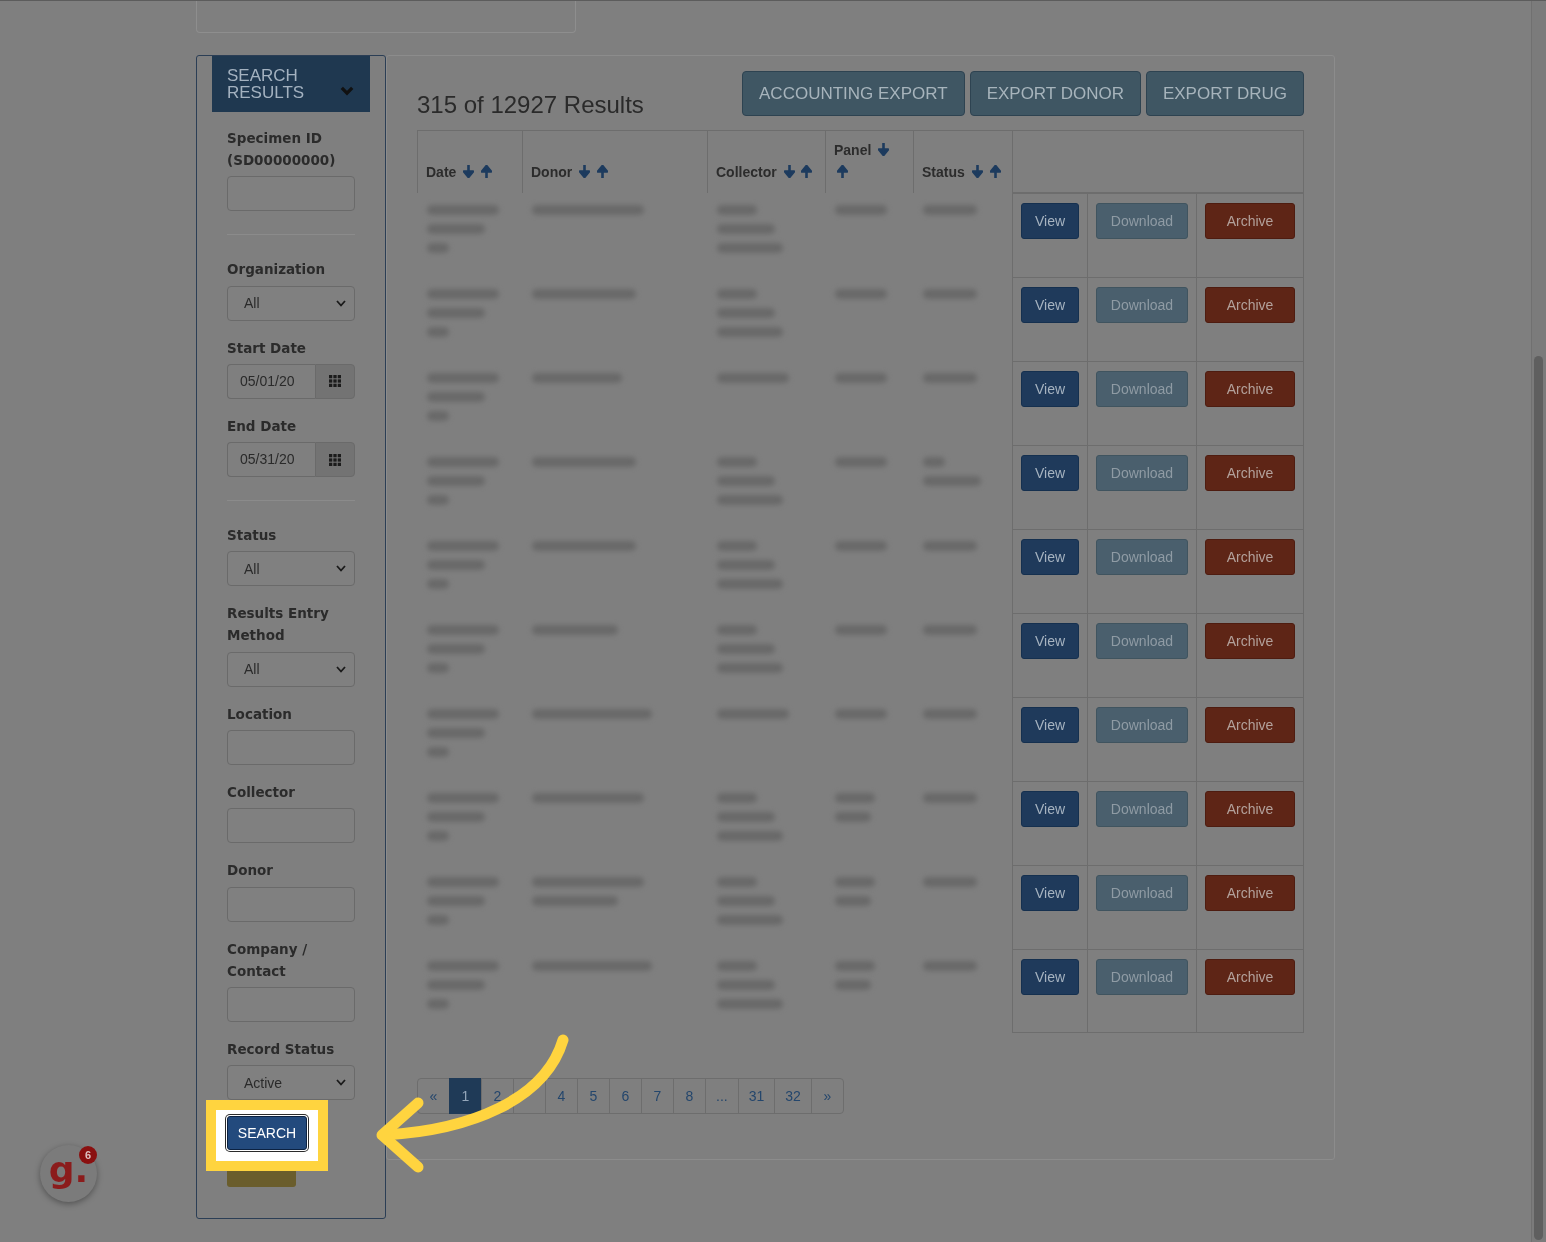 The height and width of the screenshot is (1242, 1546). I want to click on chevron-down-icon, so click(347, 91).